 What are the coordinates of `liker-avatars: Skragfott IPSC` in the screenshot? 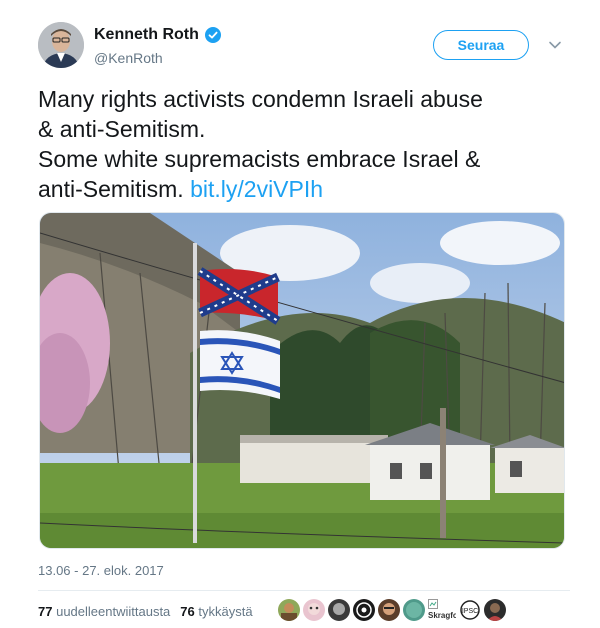 It's located at (392, 610).